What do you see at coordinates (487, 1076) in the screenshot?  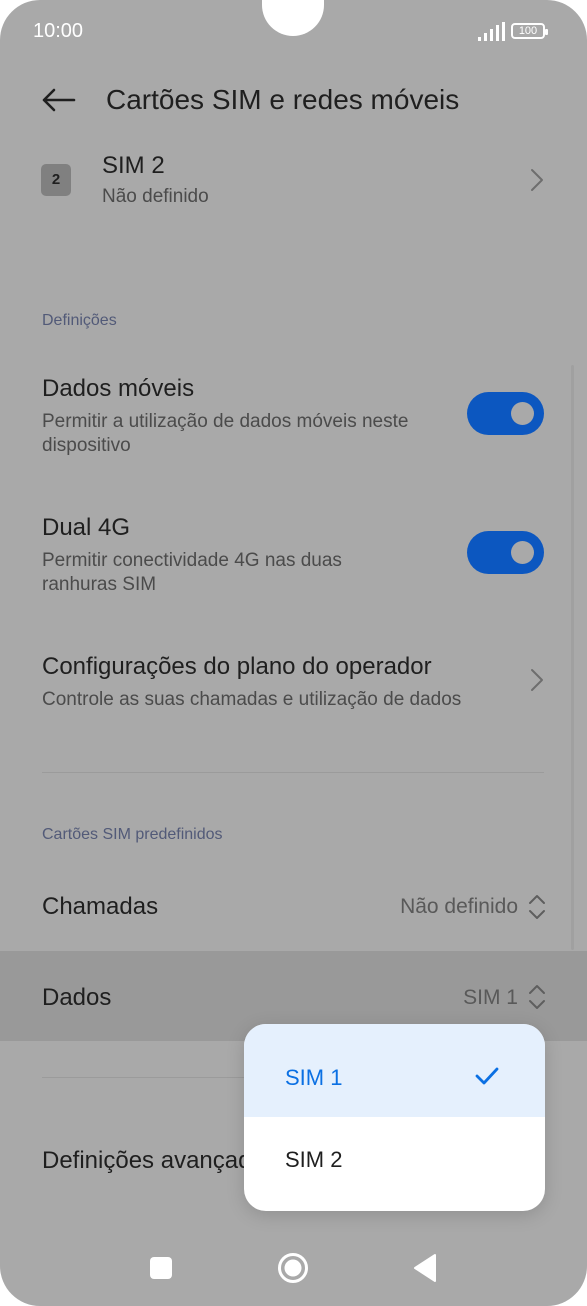 I see `checkmark-icon` at bounding box center [487, 1076].